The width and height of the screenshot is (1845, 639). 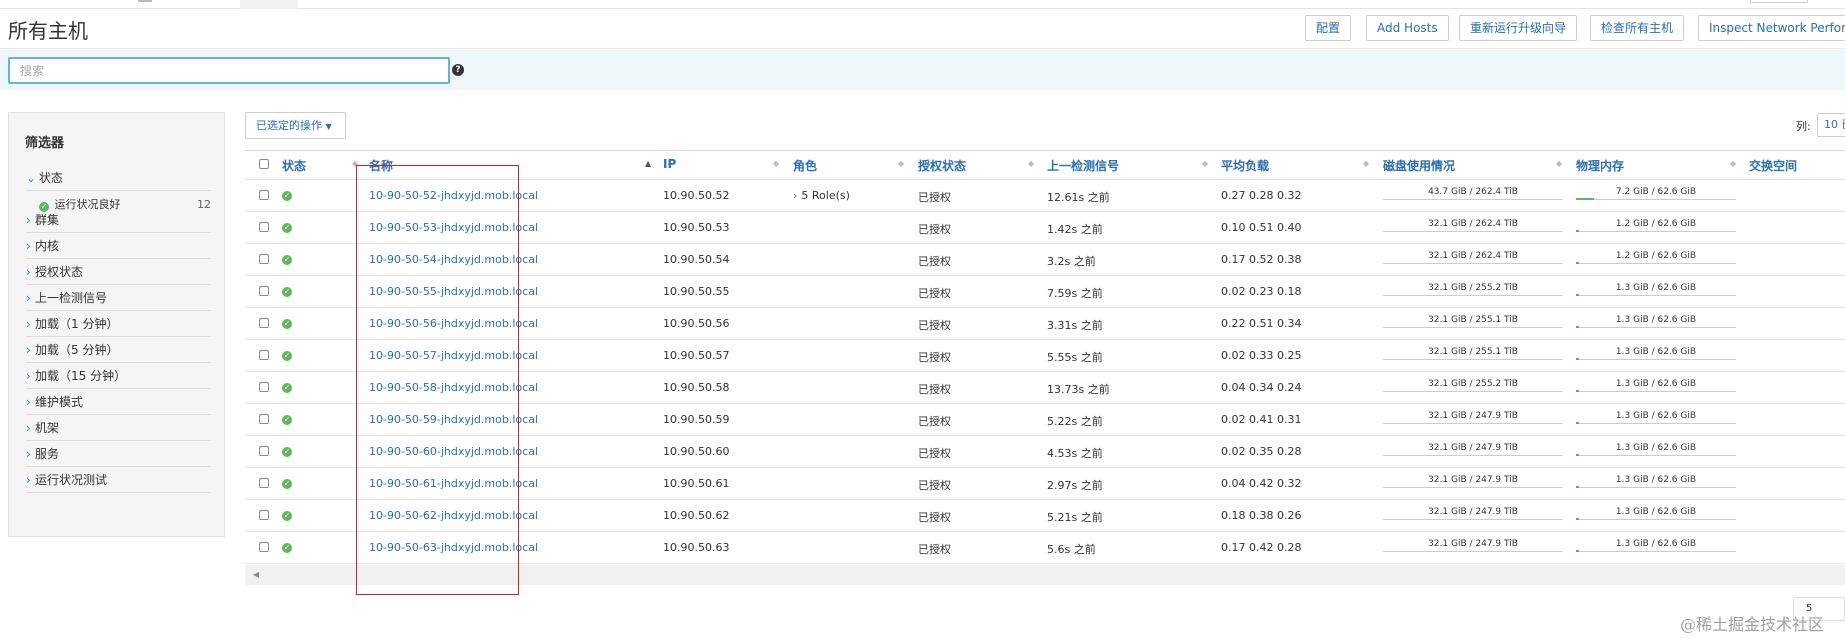 I want to click on host-ip: 10.90.50.54, so click(x=696, y=259).